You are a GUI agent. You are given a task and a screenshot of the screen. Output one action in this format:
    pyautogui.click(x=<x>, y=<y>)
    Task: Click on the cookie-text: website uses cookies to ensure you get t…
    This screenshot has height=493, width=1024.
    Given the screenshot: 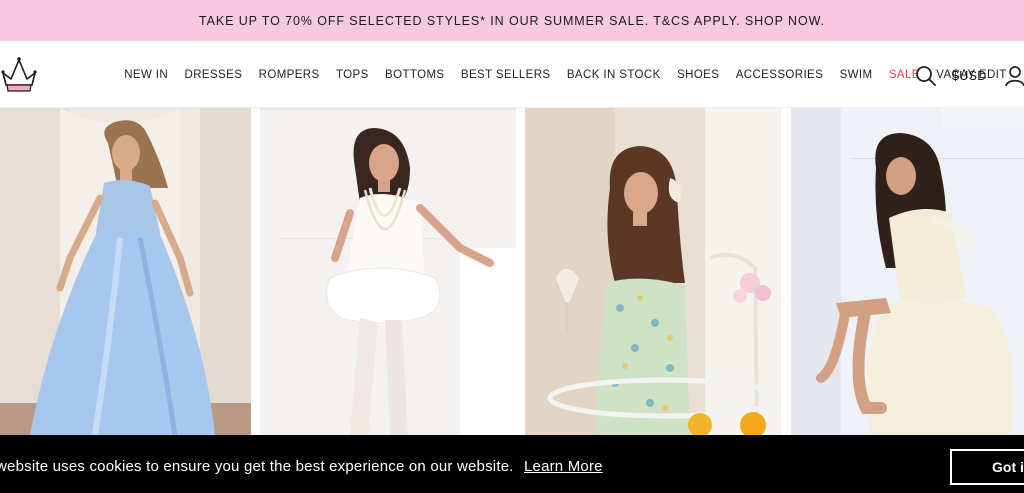 What is the action you would take?
    pyautogui.click(x=257, y=466)
    